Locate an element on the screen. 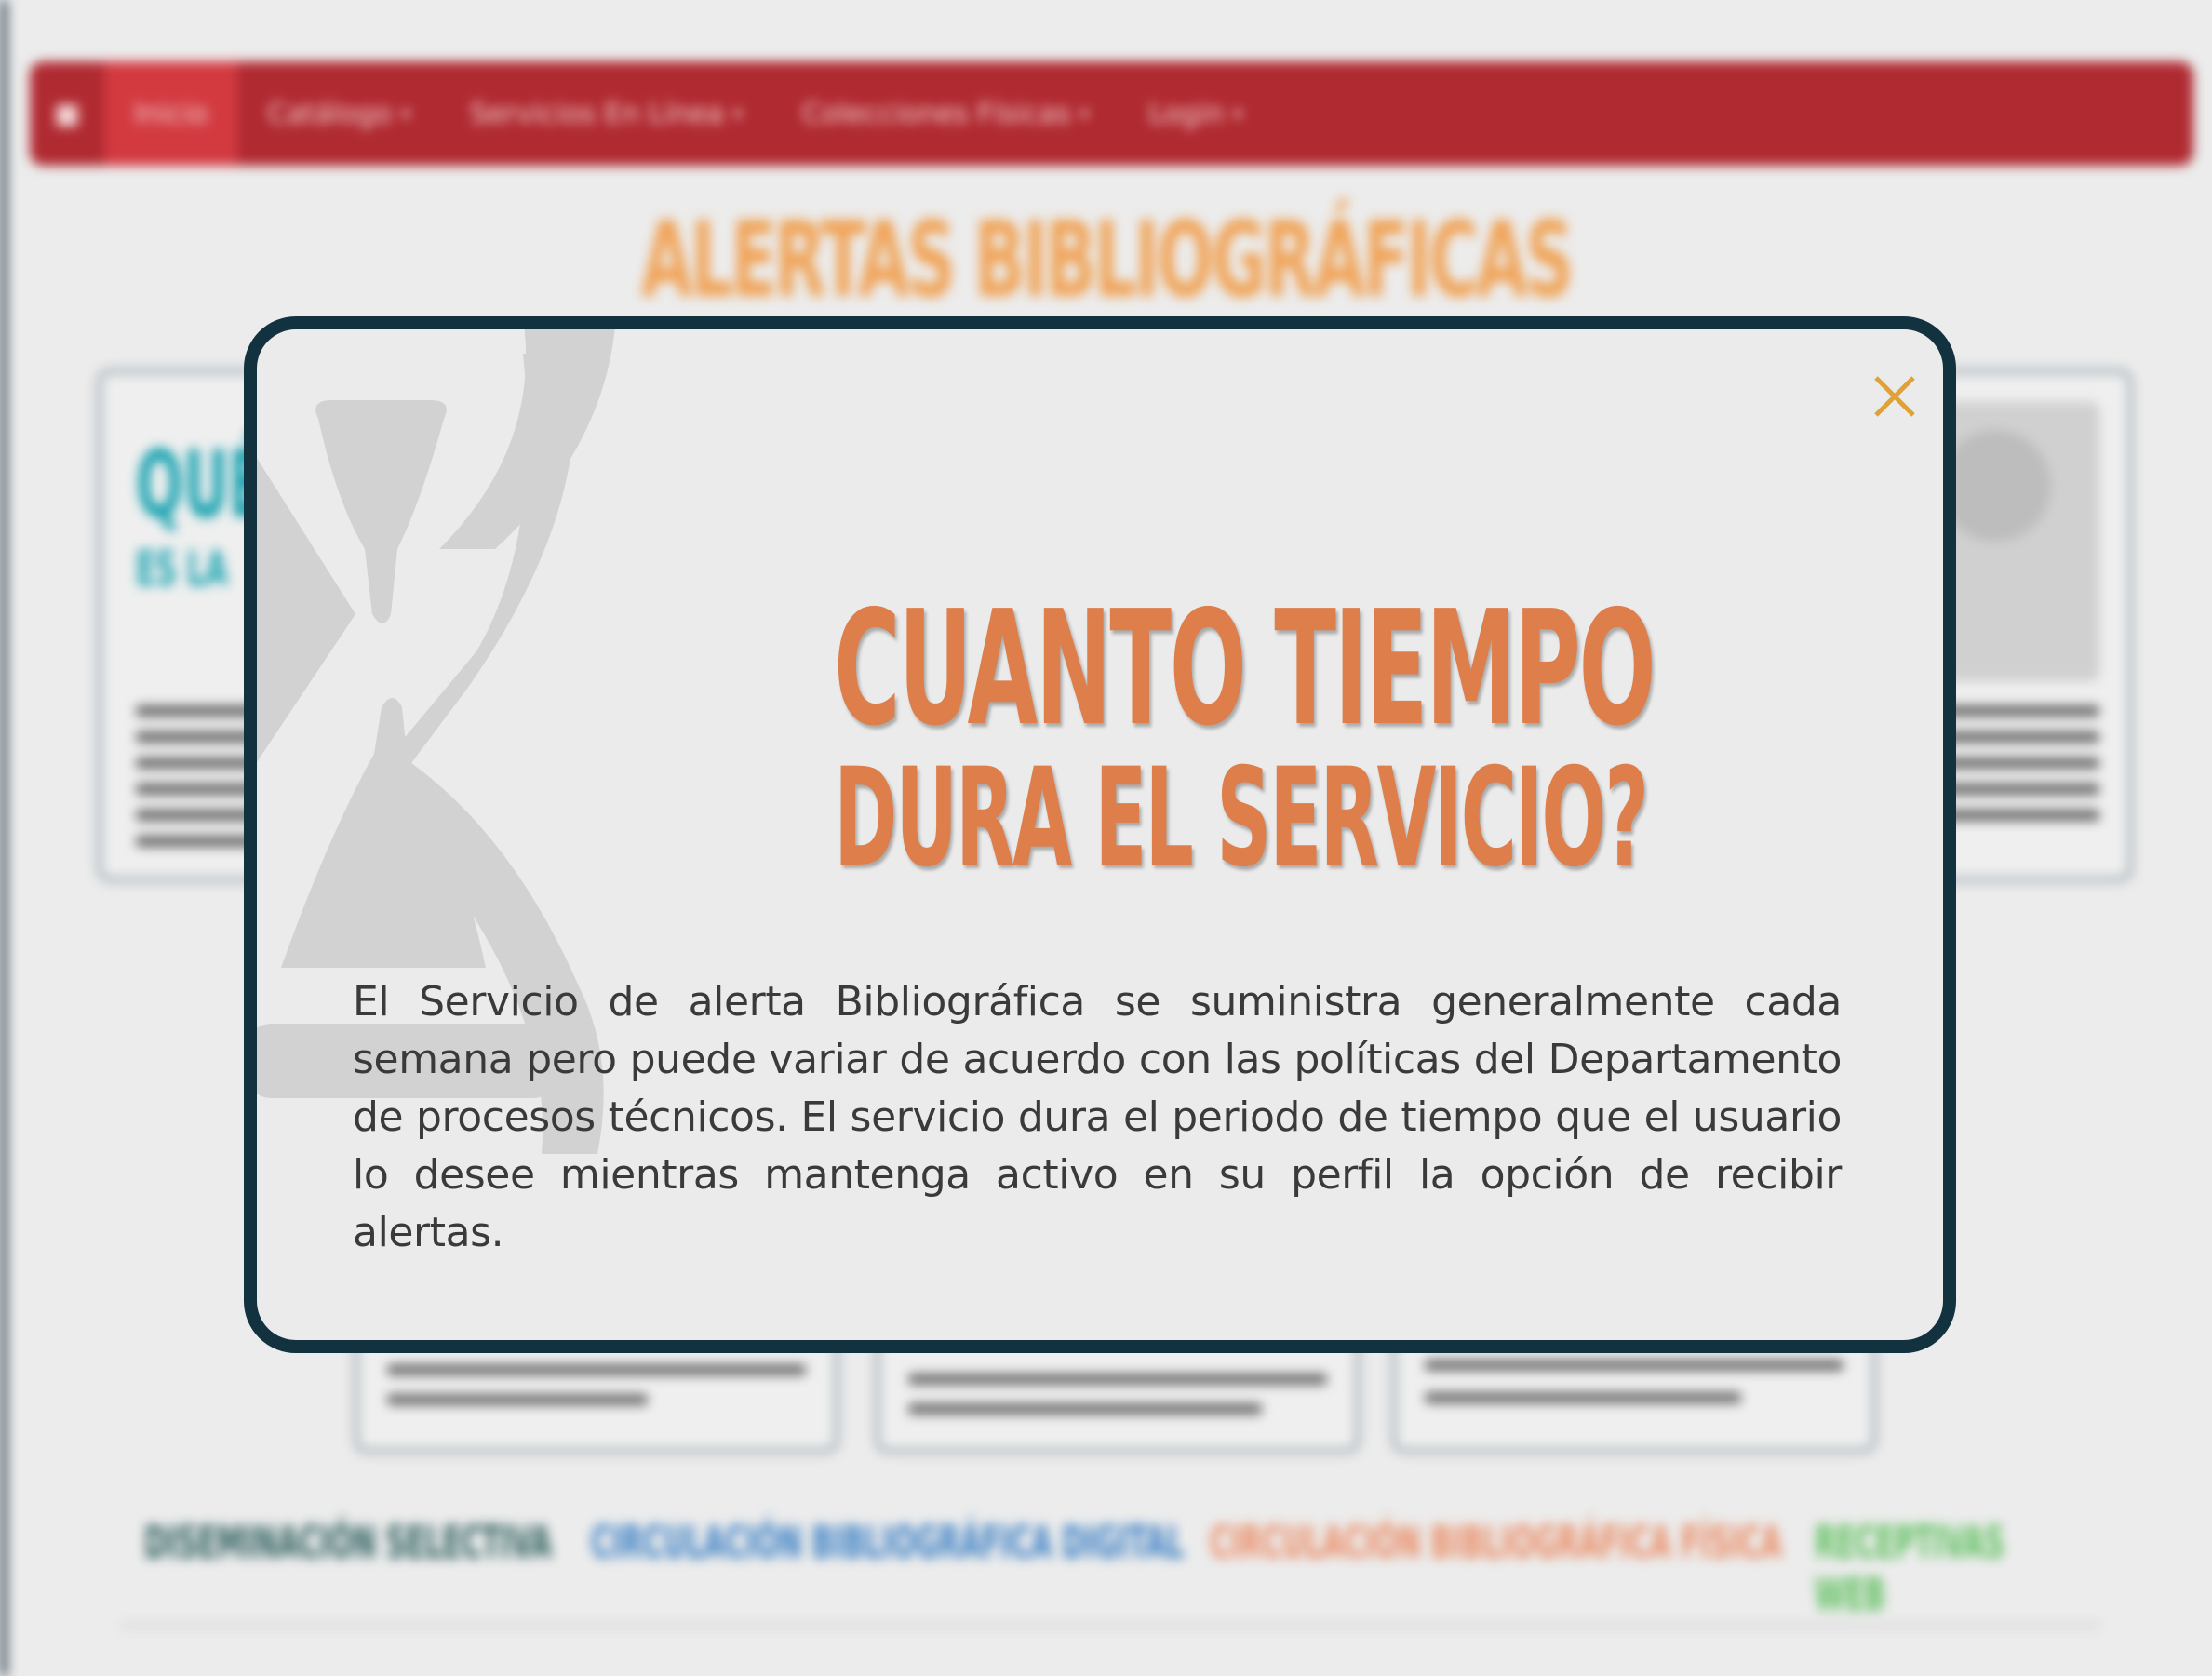  close-button is located at coordinates (1894, 396).